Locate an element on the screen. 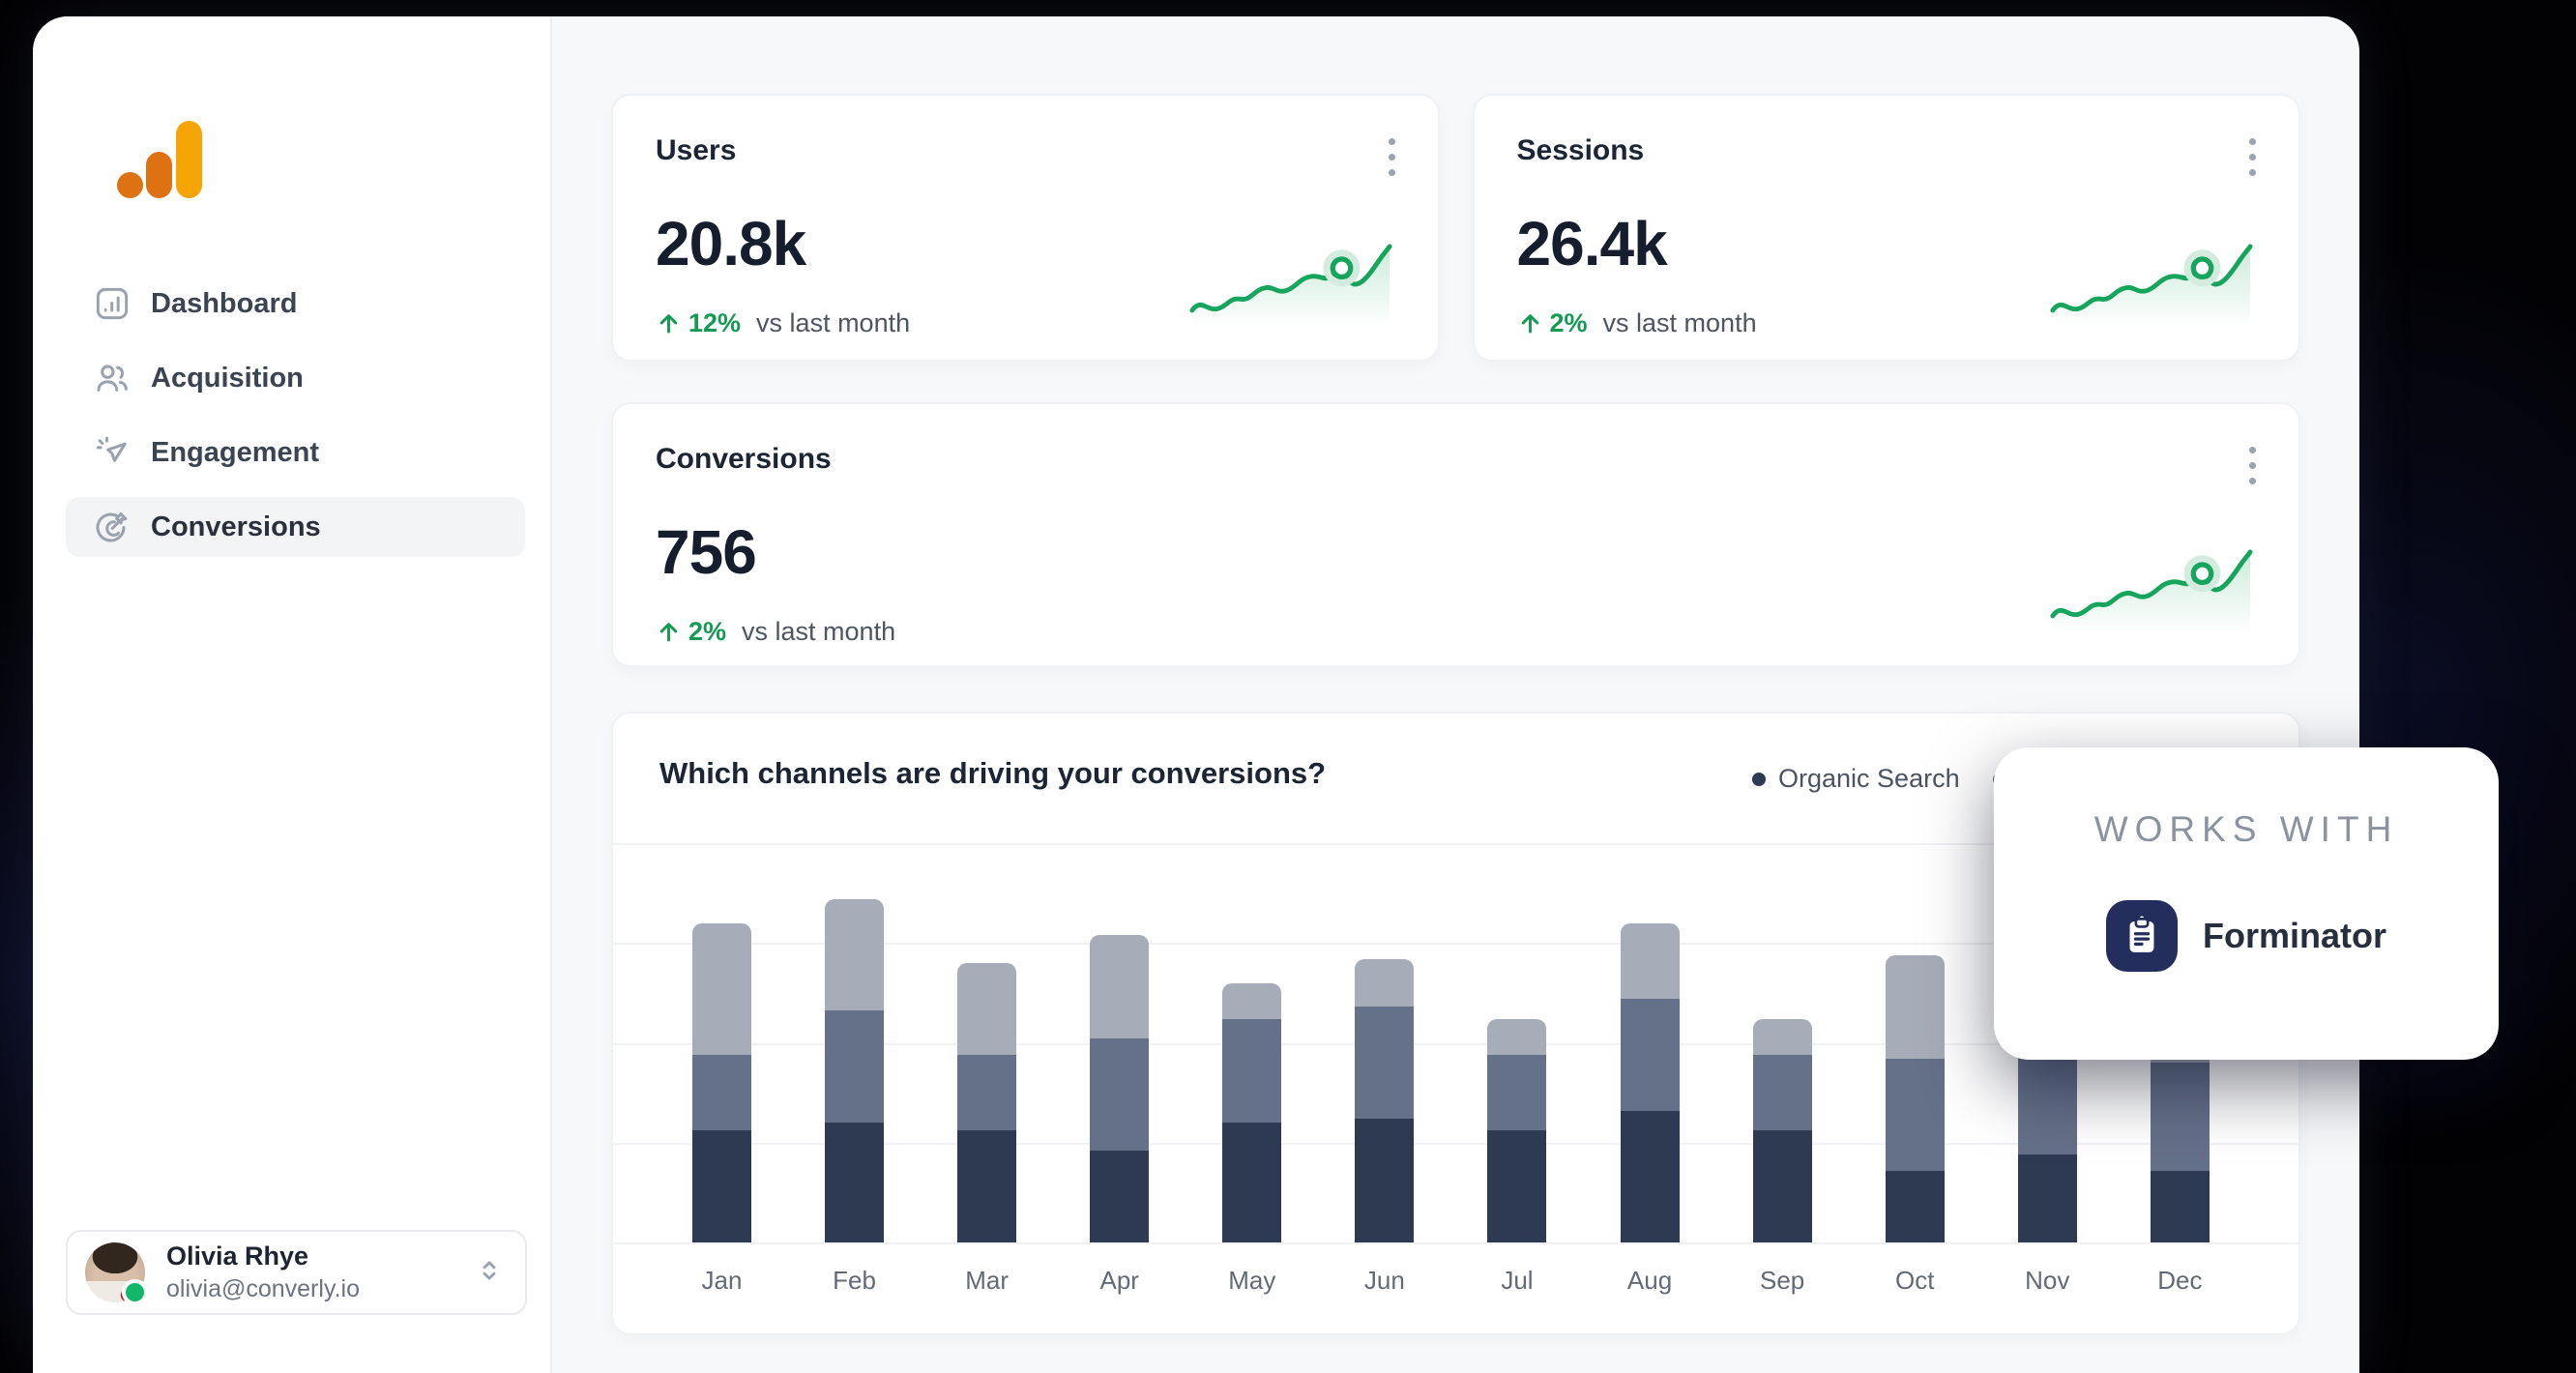 This screenshot has height=1373, width=2576. sessions-stat-card: Sessions 26.4k 2% vs last month is located at coordinates (1886, 228).